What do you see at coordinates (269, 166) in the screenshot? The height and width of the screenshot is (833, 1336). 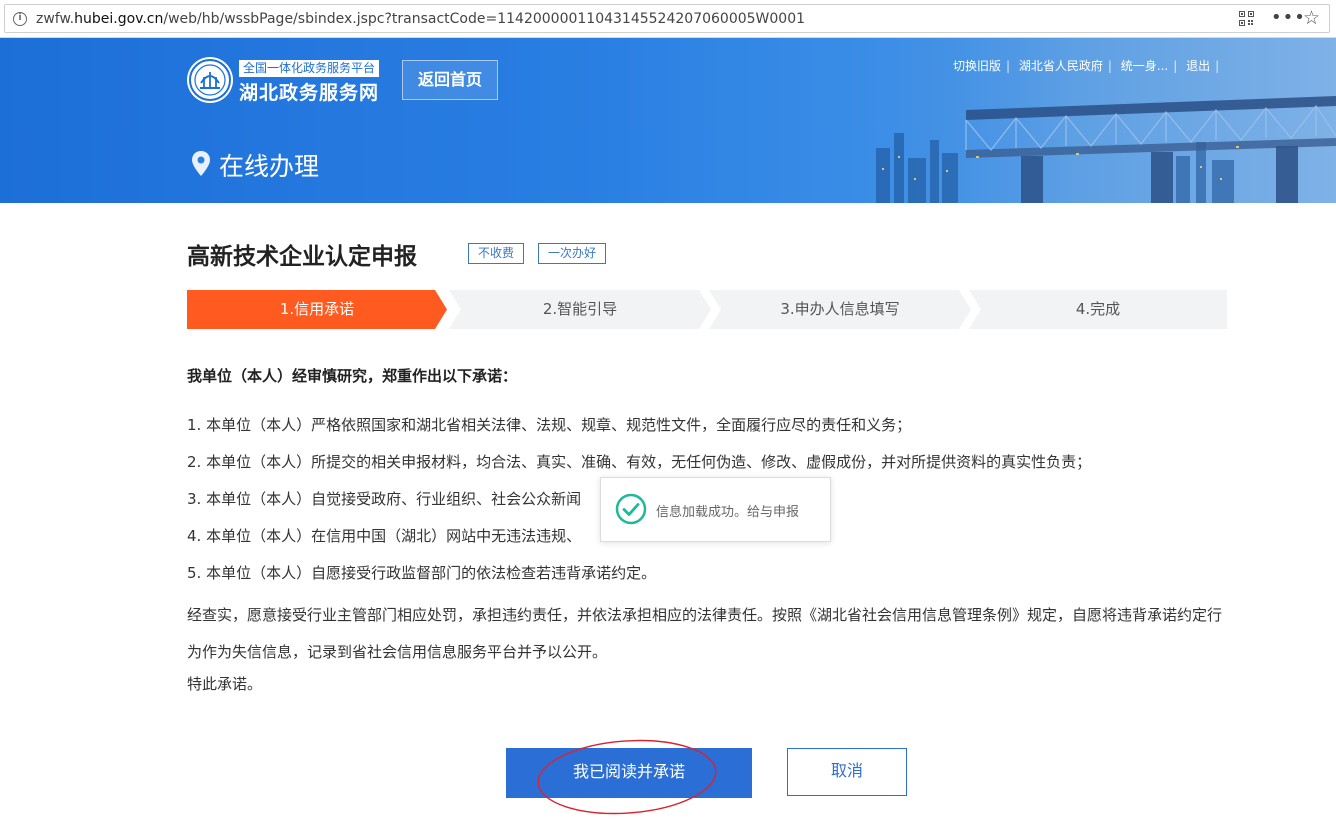 I see `section-title: 在线办理` at bounding box center [269, 166].